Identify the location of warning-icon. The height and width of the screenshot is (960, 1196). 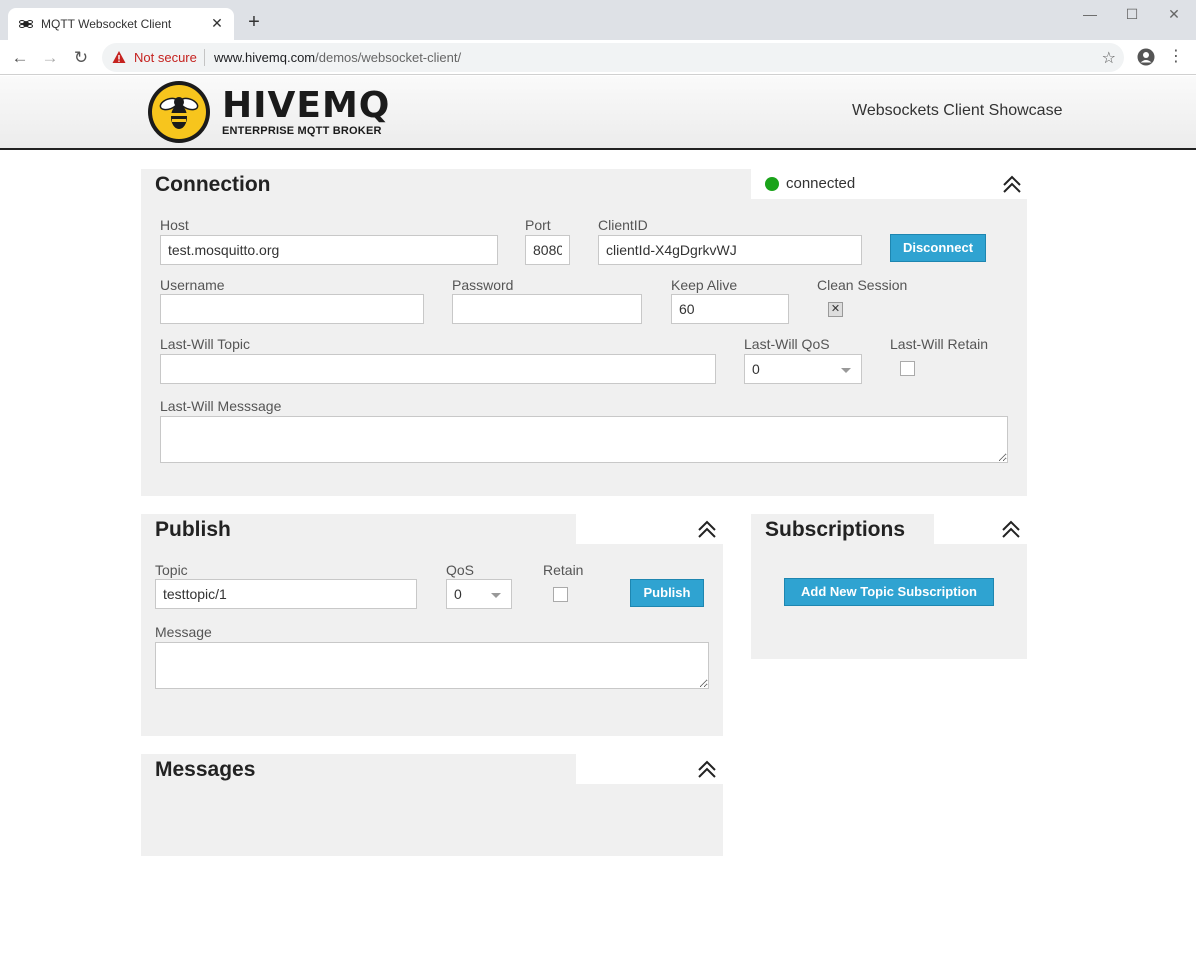
(119, 57).